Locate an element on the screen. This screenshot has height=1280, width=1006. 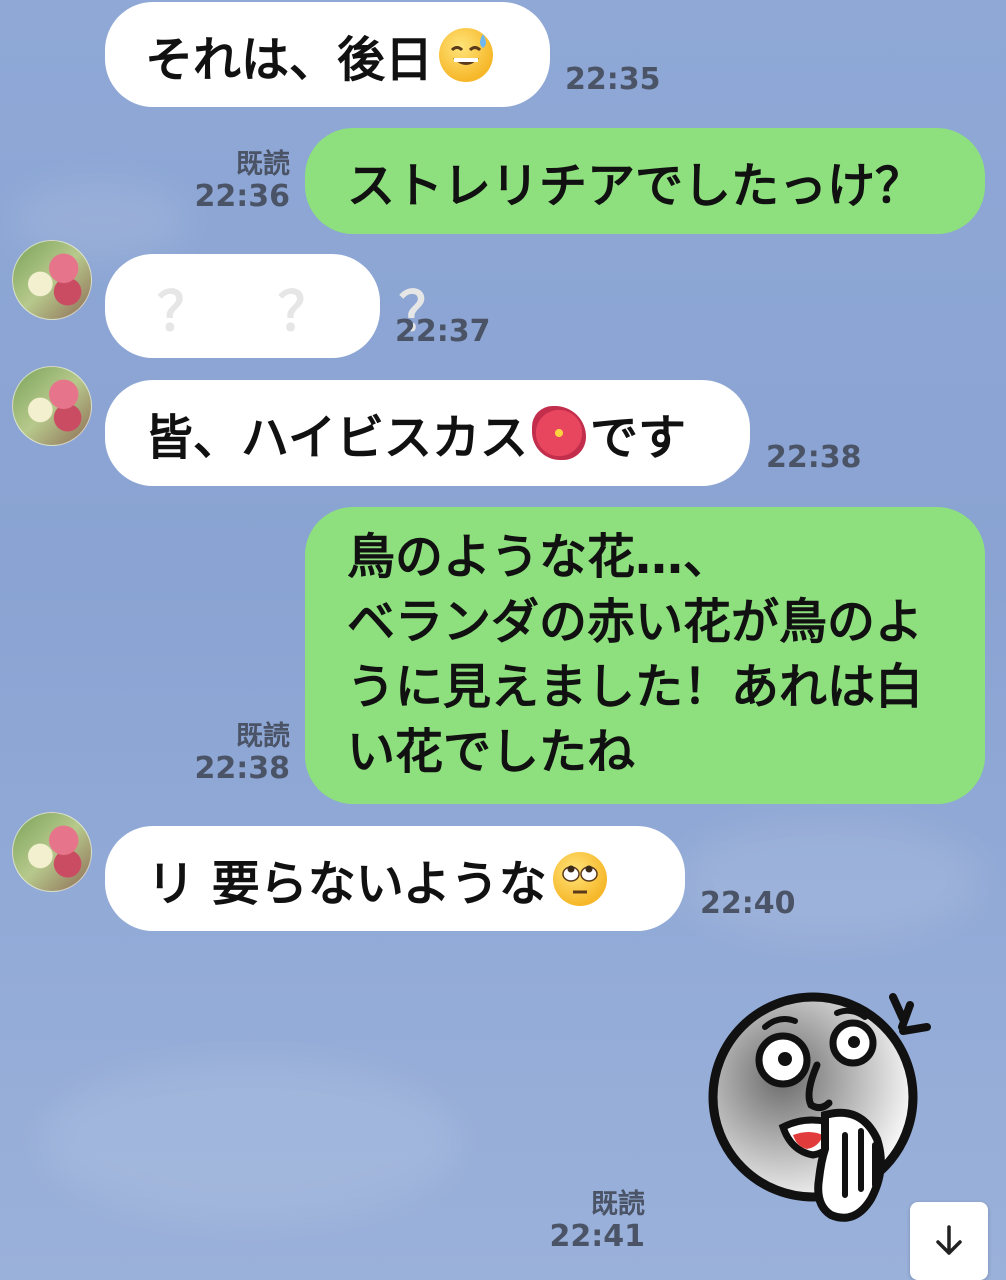
arrow-down-icon is located at coordinates (949, 1240).